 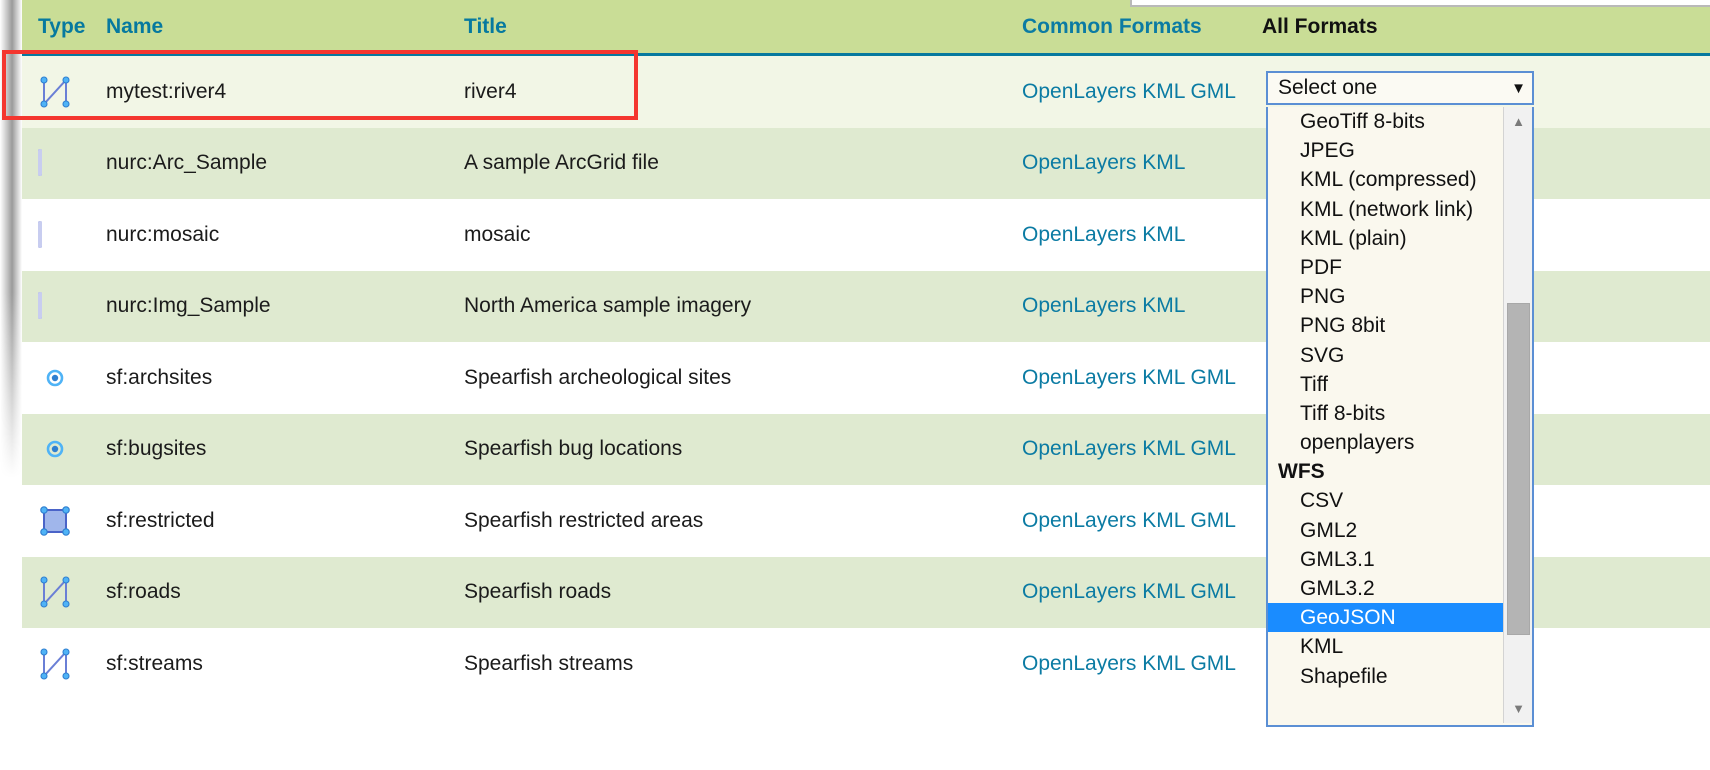 I want to click on select-option: KML, so click(x=1385, y=646).